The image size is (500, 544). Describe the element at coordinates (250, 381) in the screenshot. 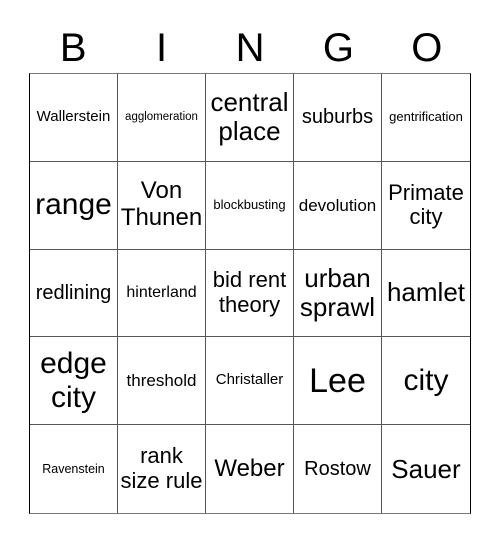

I see `bingo-cell: Christaller` at that location.